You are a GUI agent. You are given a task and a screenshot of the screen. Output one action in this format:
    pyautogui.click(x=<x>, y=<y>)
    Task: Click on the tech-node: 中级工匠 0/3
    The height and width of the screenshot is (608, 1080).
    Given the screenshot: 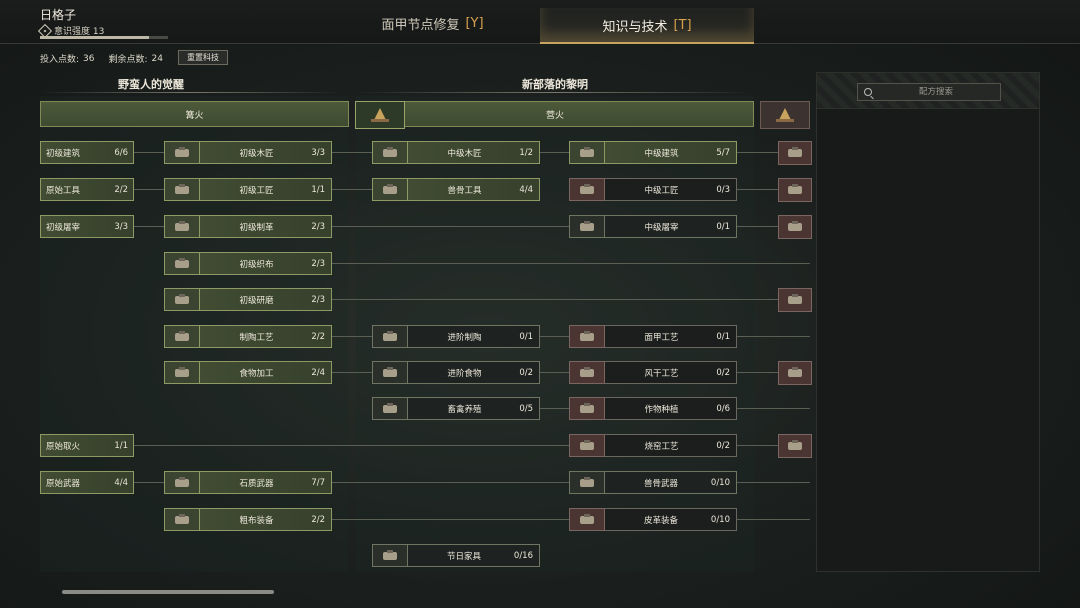 What is the action you would take?
    pyautogui.click(x=653, y=189)
    